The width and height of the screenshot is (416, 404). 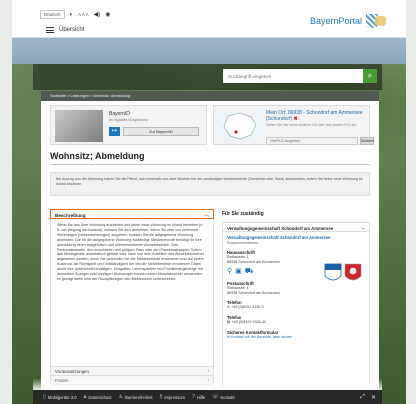 I want to click on accessibility-icon: ♿︎, so click(x=121, y=397).